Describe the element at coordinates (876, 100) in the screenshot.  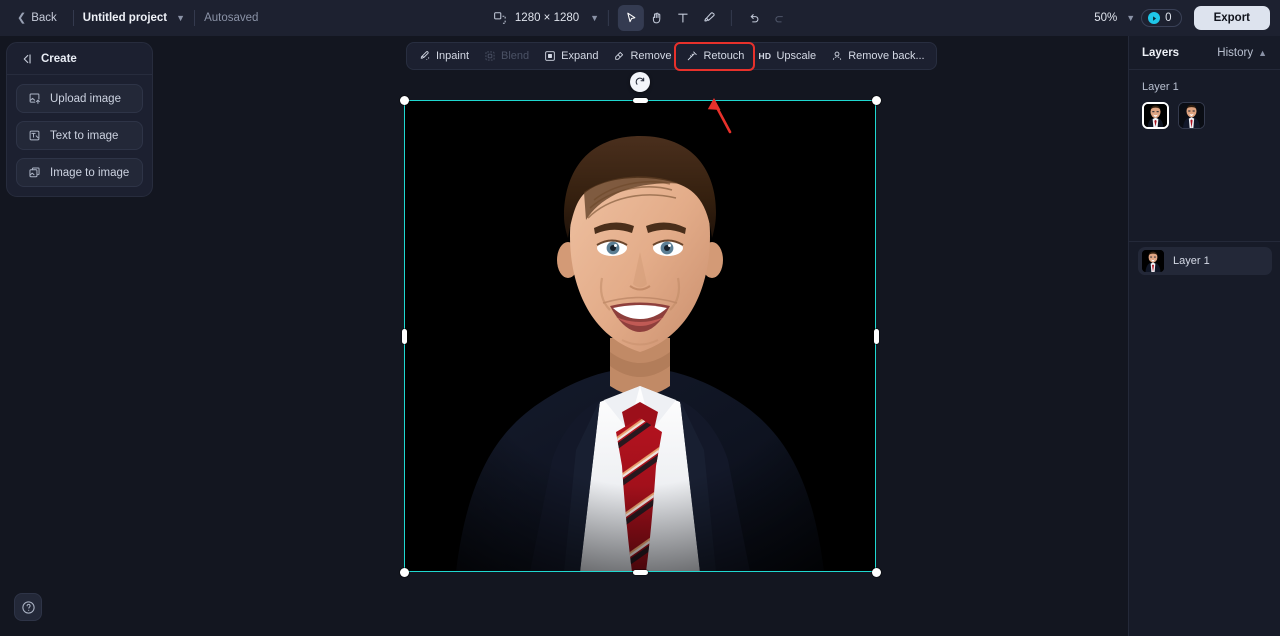
I see `resize-handle-top-right` at that location.